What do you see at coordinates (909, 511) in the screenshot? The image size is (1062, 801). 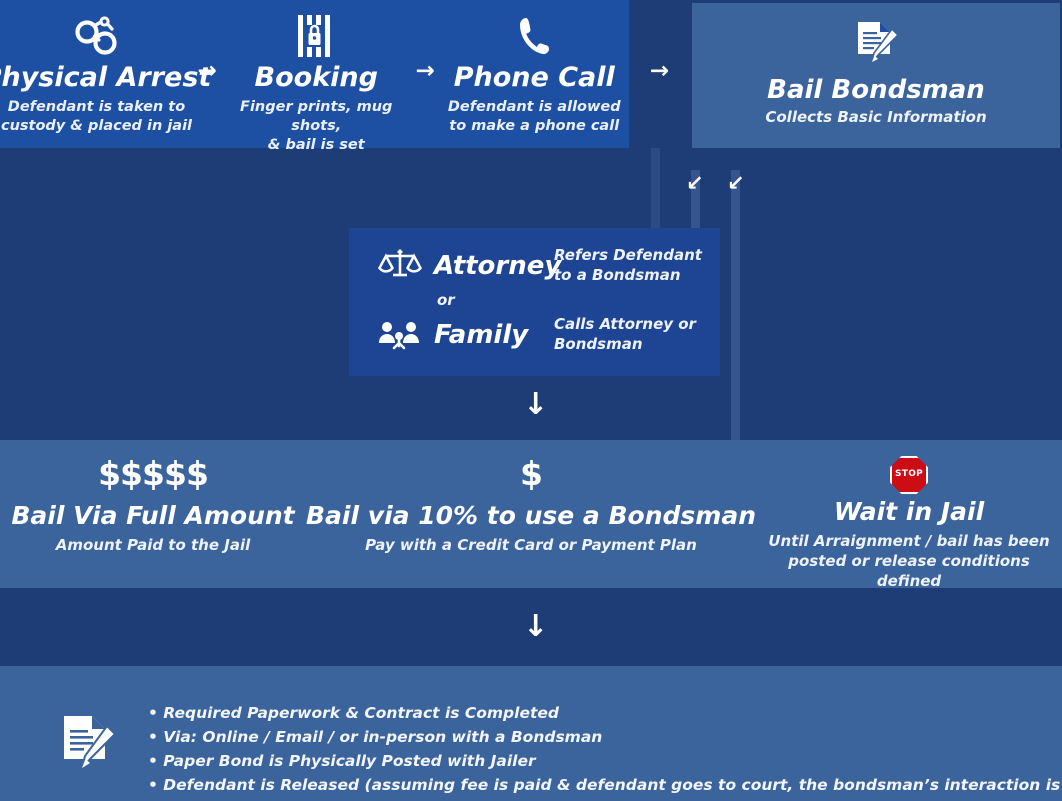 I see `option-title: Wait in Jail` at bounding box center [909, 511].